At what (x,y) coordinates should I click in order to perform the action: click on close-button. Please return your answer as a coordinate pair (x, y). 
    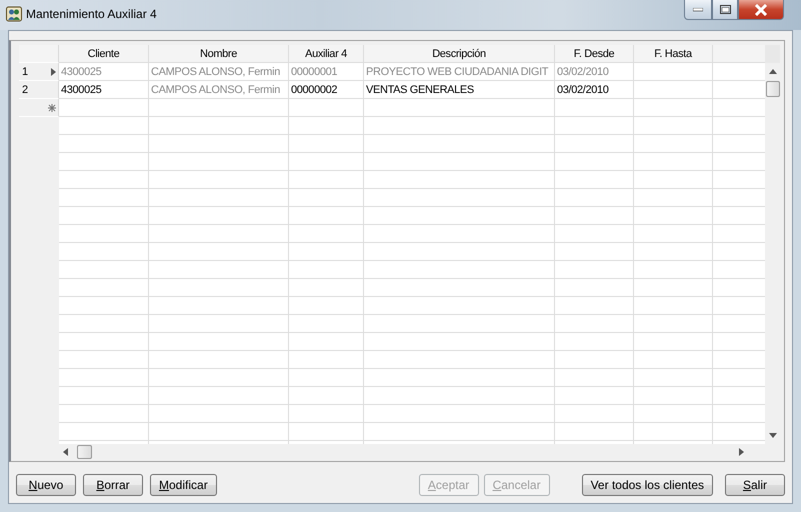
    Looking at the image, I should click on (761, 10).